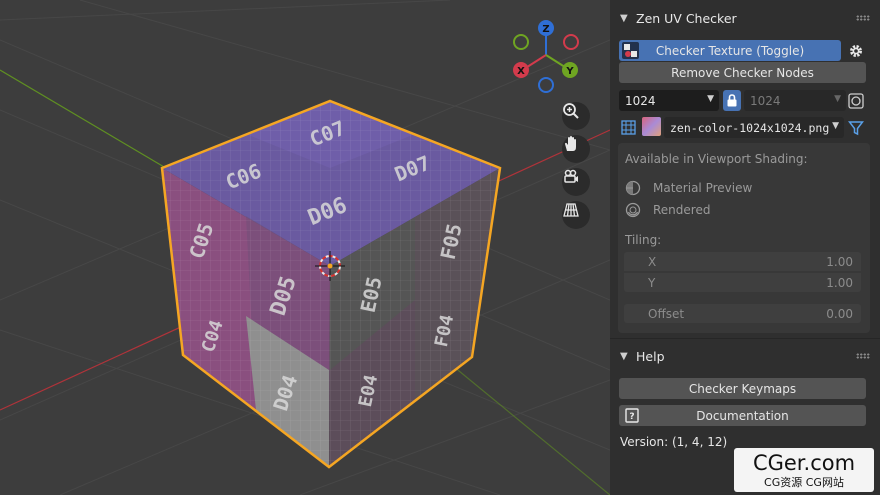 Image resolution: width=880 pixels, height=495 pixels. Describe the element at coordinates (745, 338) in the screenshot. I see `section-divider` at that location.